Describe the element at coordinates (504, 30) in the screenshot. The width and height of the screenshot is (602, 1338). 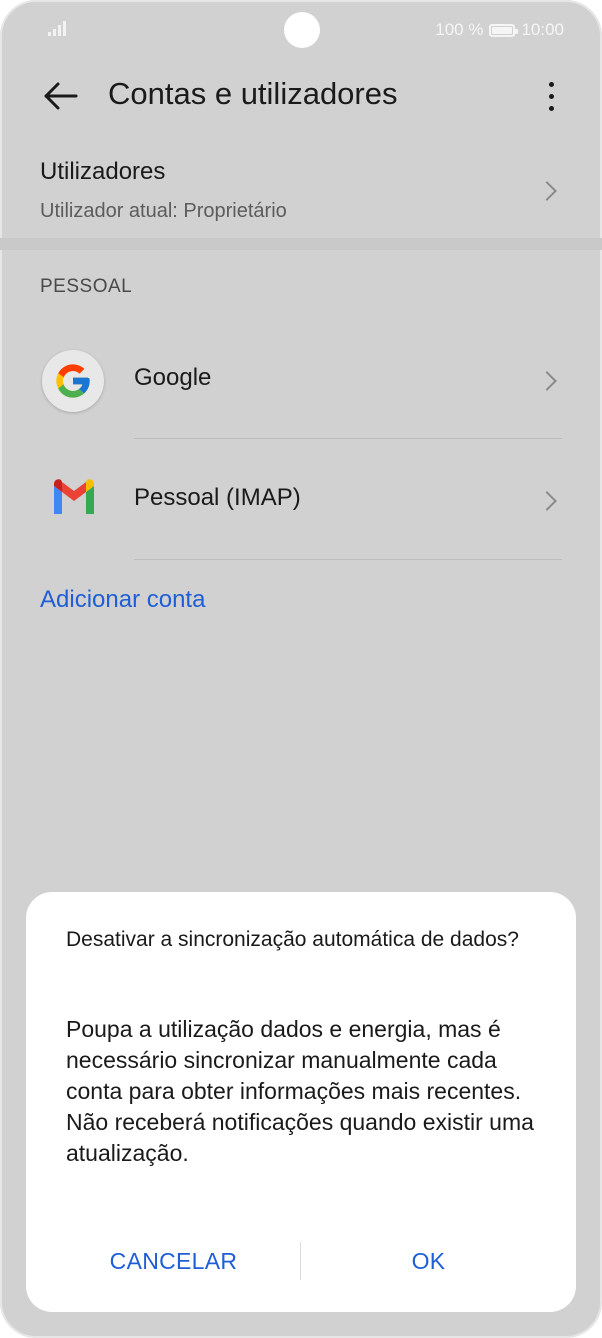
I see `battery-icon` at that location.